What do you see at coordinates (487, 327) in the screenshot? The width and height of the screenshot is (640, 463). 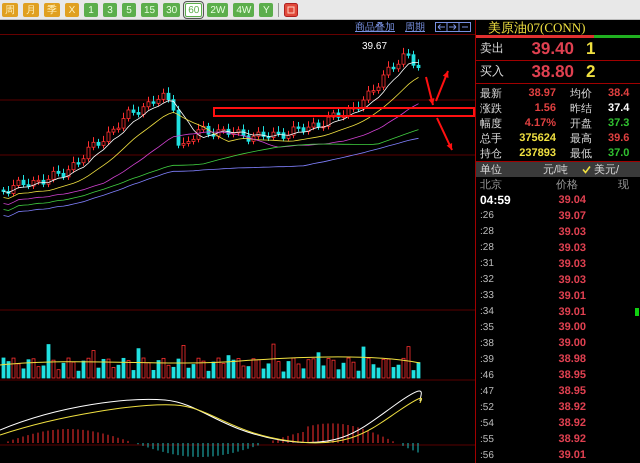 I see `tick-time: :35` at bounding box center [487, 327].